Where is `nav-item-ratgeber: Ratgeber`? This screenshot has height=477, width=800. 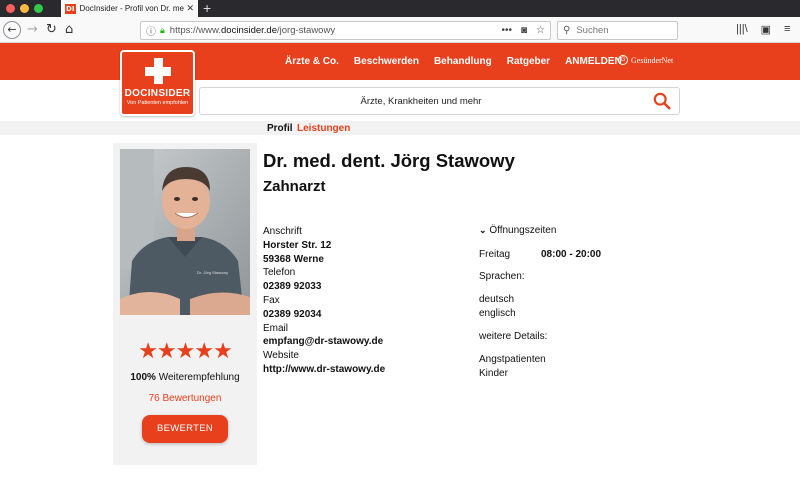 nav-item-ratgeber: Ratgeber is located at coordinates (528, 61).